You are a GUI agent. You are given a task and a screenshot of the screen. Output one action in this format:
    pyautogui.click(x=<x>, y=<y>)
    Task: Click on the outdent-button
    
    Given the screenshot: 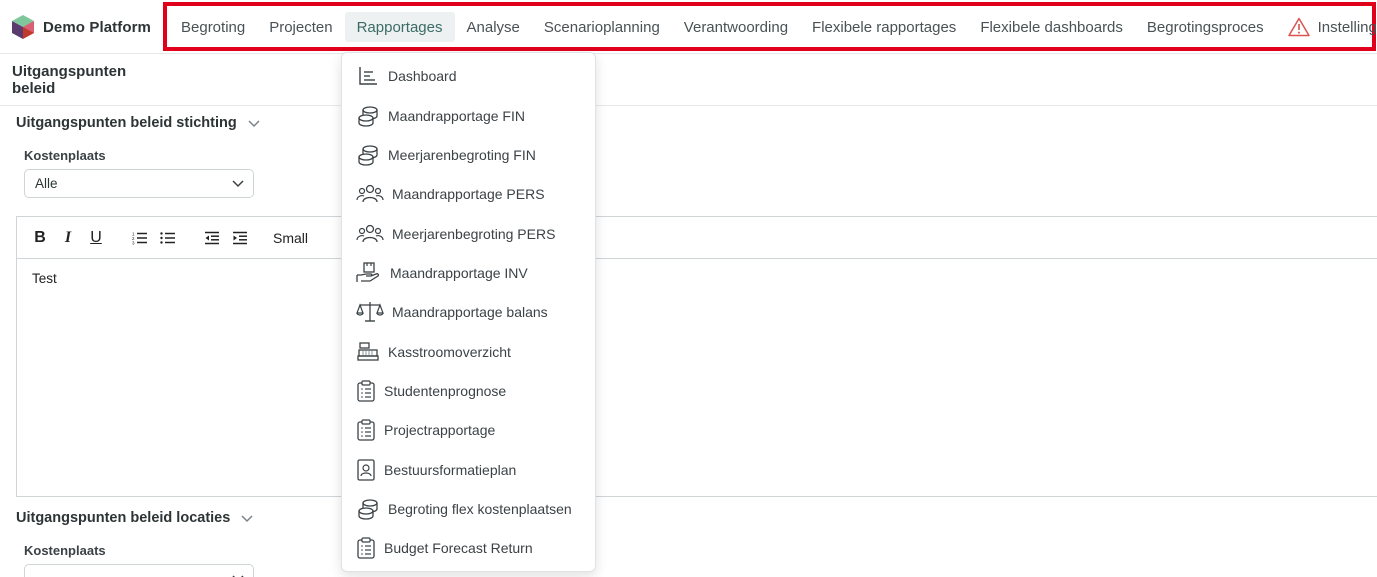 What is the action you would take?
    pyautogui.click(x=212, y=238)
    